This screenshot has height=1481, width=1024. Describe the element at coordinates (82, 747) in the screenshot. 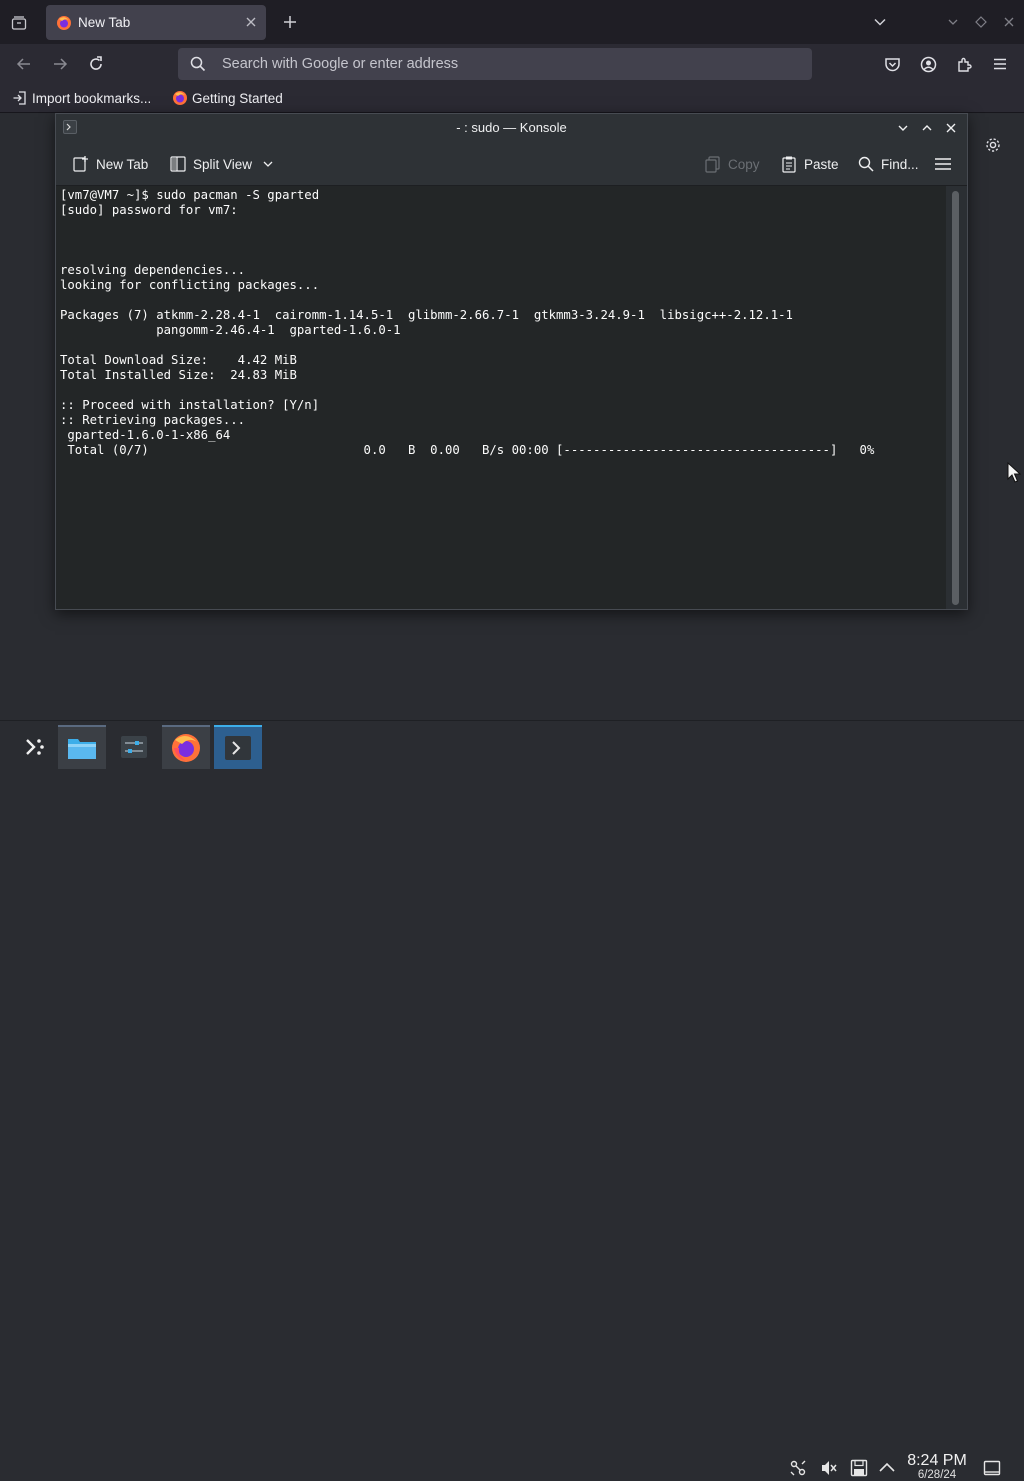

I see `dolphin-file-manager-icon` at that location.